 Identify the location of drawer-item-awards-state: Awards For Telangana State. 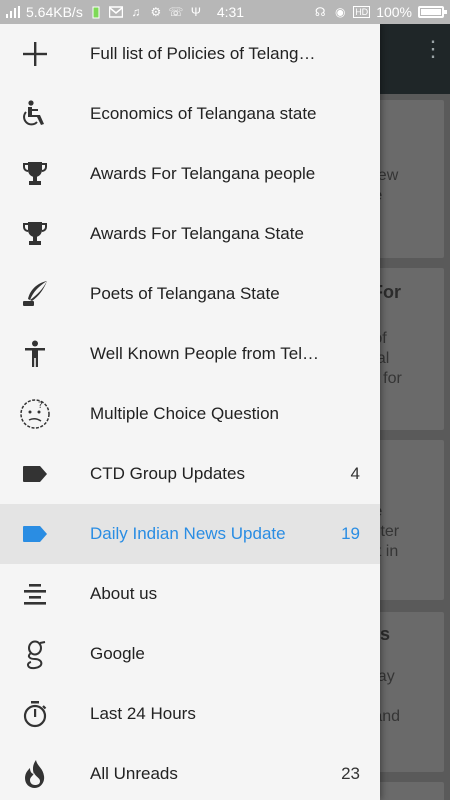
(190, 234).